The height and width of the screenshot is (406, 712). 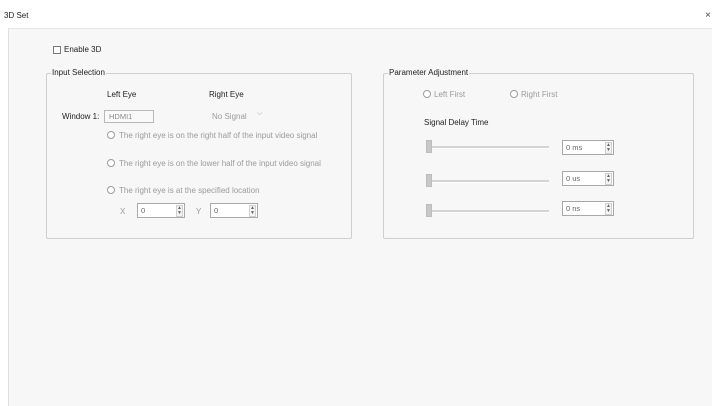 What do you see at coordinates (356, 14) in the screenshot?
I see `title-bar: 3D Set ×` at bounding box center [356, 14].